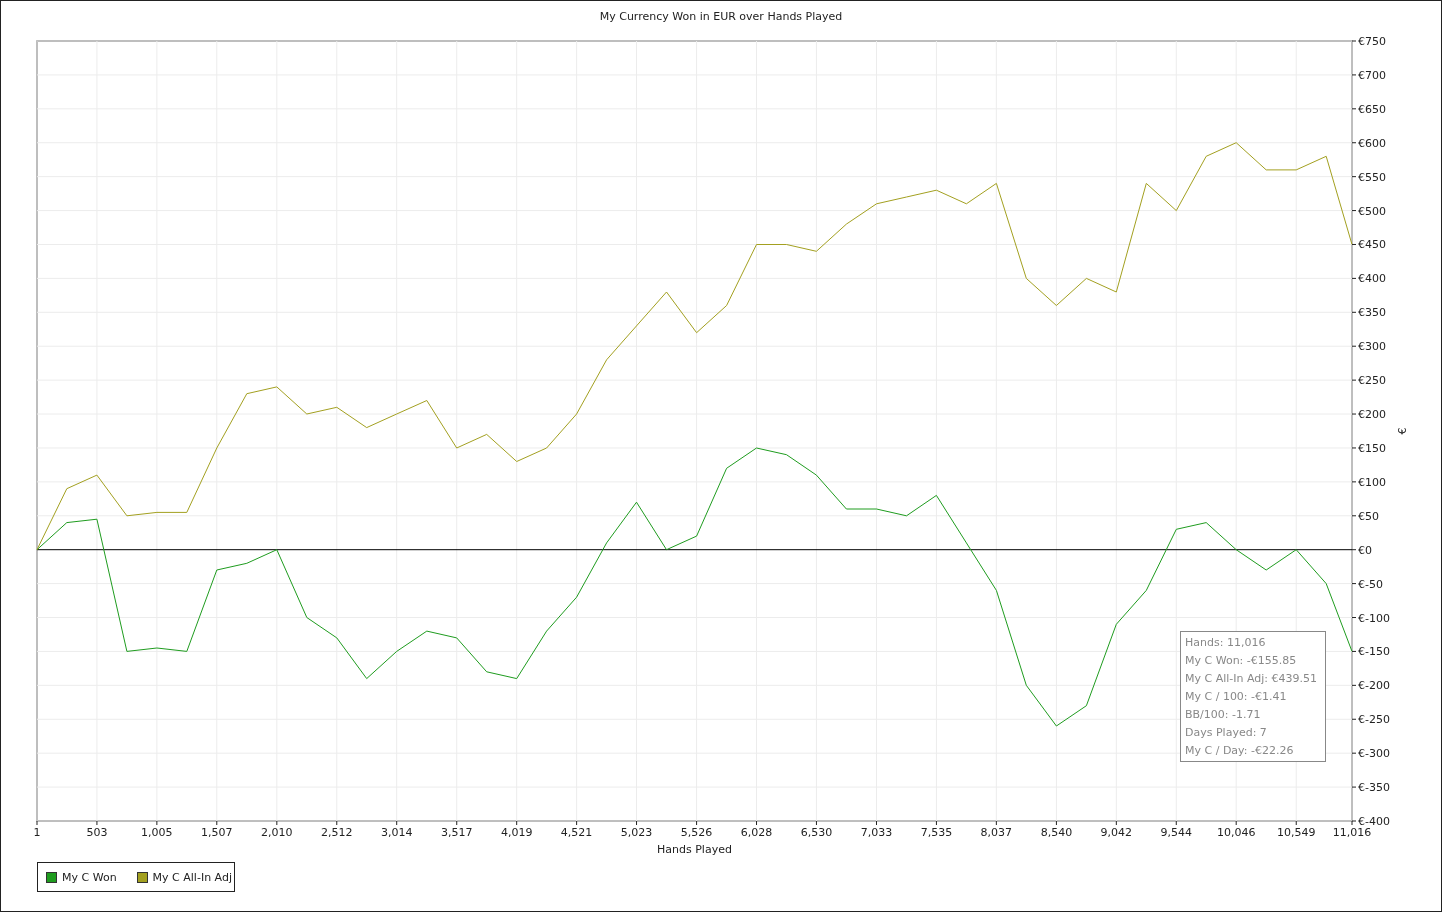 The width and height of the screenshot is (1442, 912). What do you see at coordinates (1352, 832) in the screenshot?
I see `x-tick-label: 11,016` at bounding box center [1352, 832].